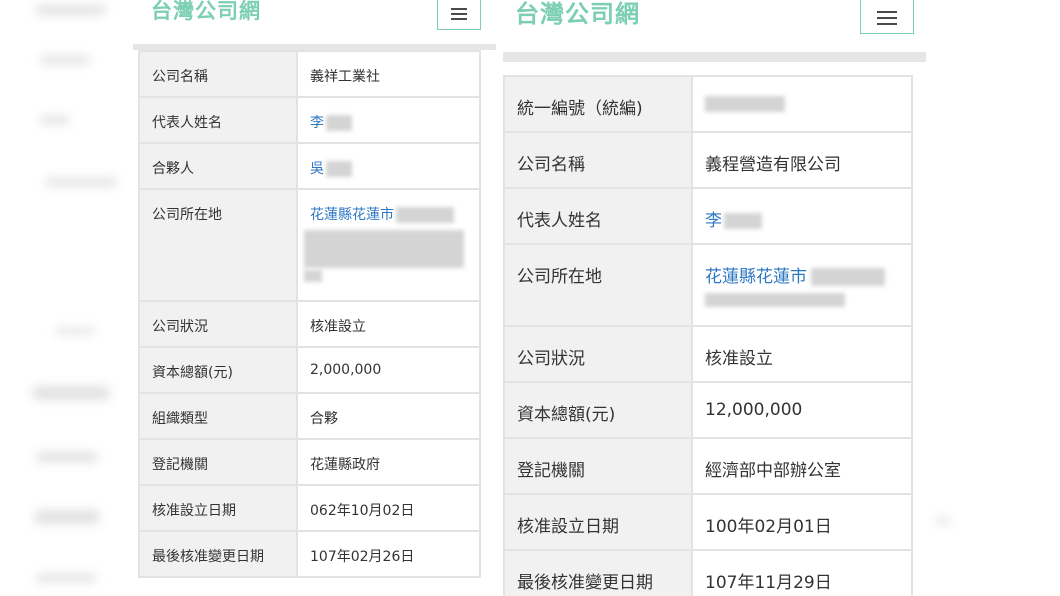 The width and height of the screenshot is (1060, 596). I want to click on table-row: 統一編號（統編), so click(708, 104).